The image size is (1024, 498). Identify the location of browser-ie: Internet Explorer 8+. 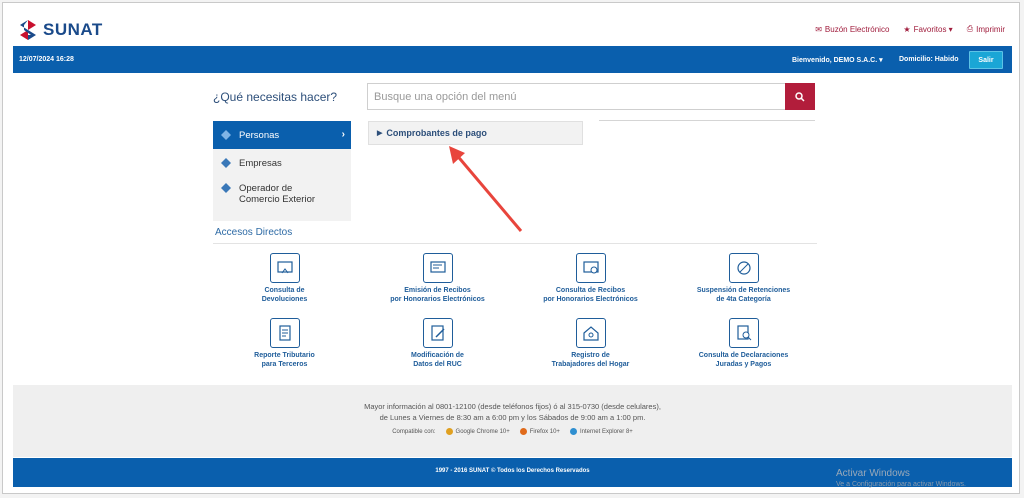
(601, 431).